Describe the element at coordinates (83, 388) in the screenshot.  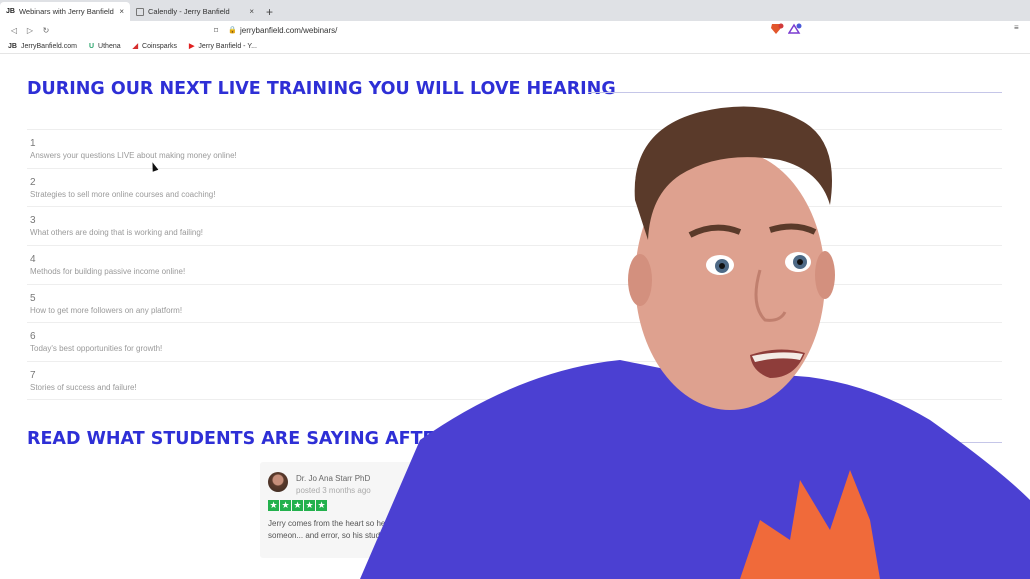
I see `item-text: Stories of success and failure!` at that location.